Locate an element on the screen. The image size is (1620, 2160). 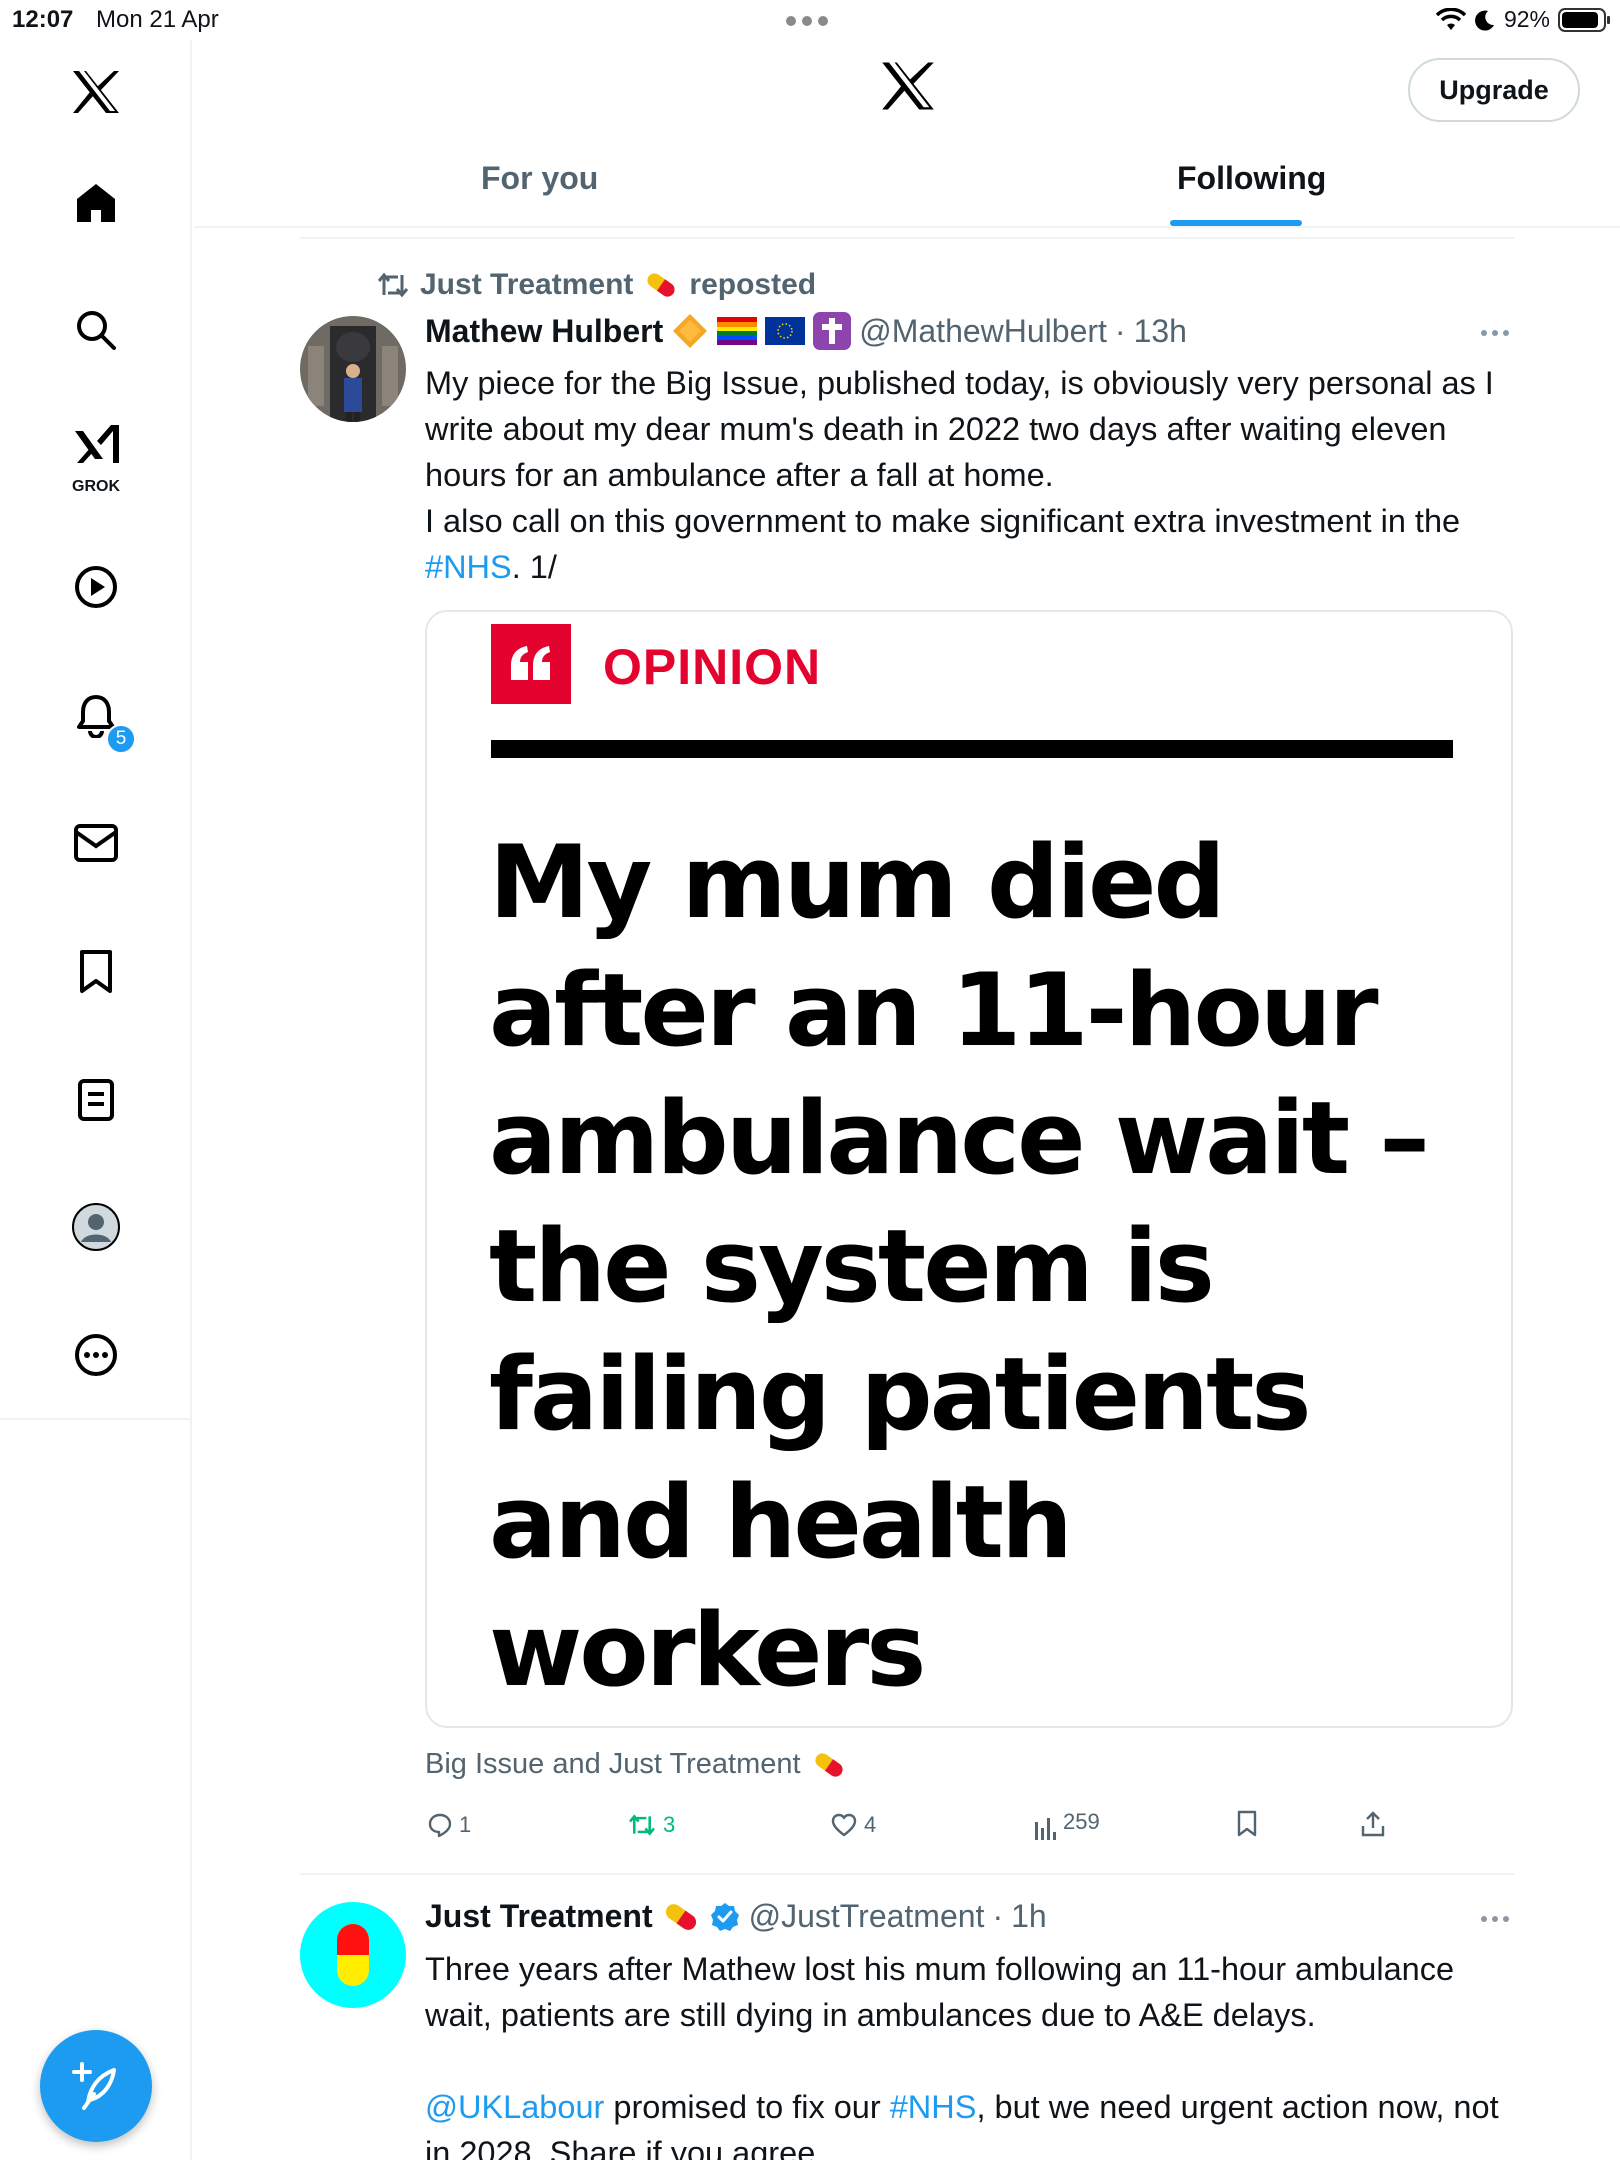
upgrade-button: Upgrade is located at coordinates (1494, 90).